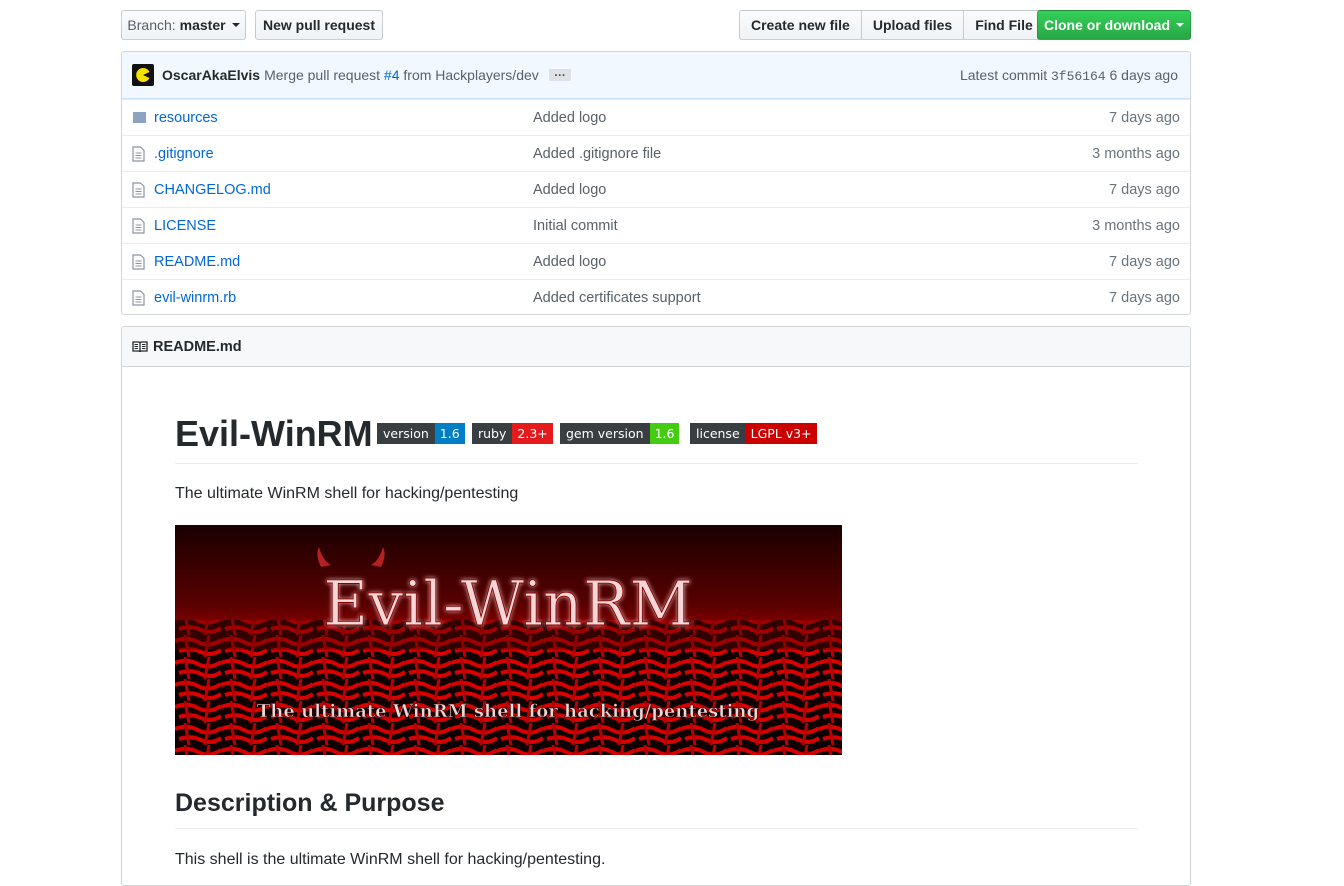  Describe the element at coordinates (575, 226) in the screenshot. I see `file-commit-message: Initial commit` at that location.